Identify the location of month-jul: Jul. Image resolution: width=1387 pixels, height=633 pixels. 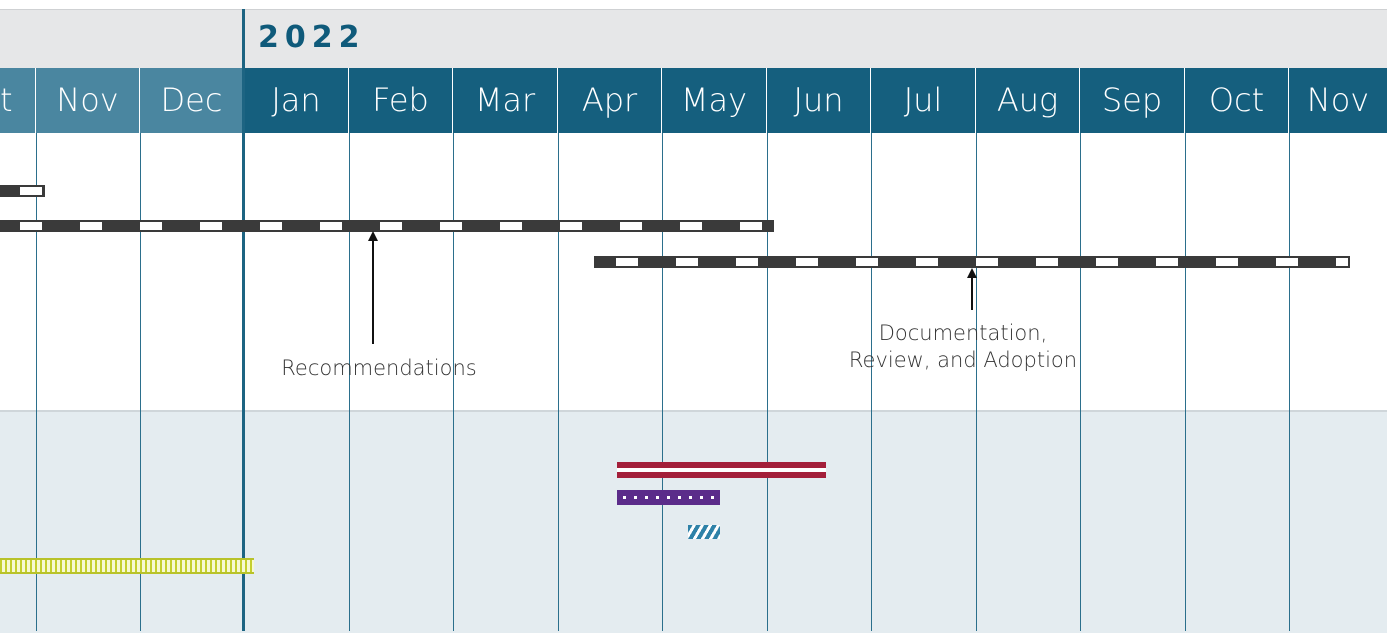
(923, 100).